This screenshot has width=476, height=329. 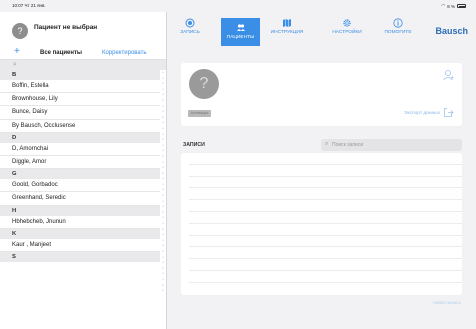 I want to click on patients-icon, so click(x=240, y=27).